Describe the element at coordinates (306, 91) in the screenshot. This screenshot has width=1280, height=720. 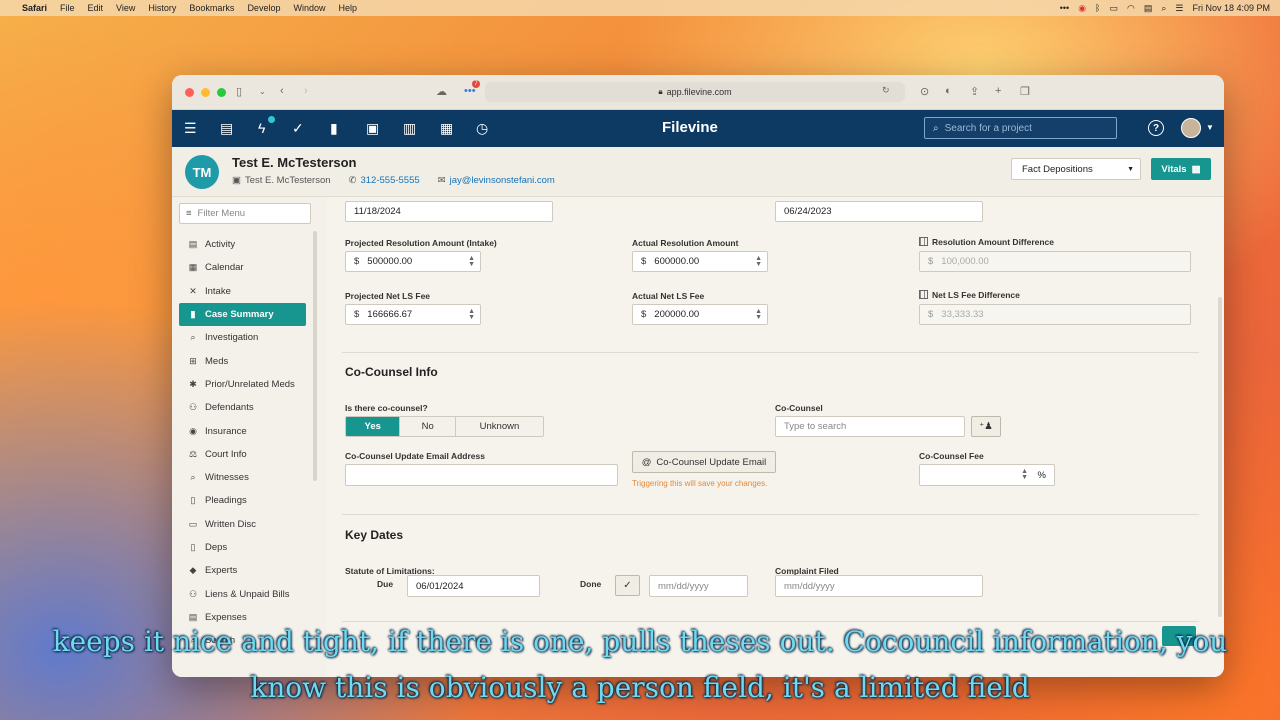
I see `forward-arrow-icon: ›` at that location.